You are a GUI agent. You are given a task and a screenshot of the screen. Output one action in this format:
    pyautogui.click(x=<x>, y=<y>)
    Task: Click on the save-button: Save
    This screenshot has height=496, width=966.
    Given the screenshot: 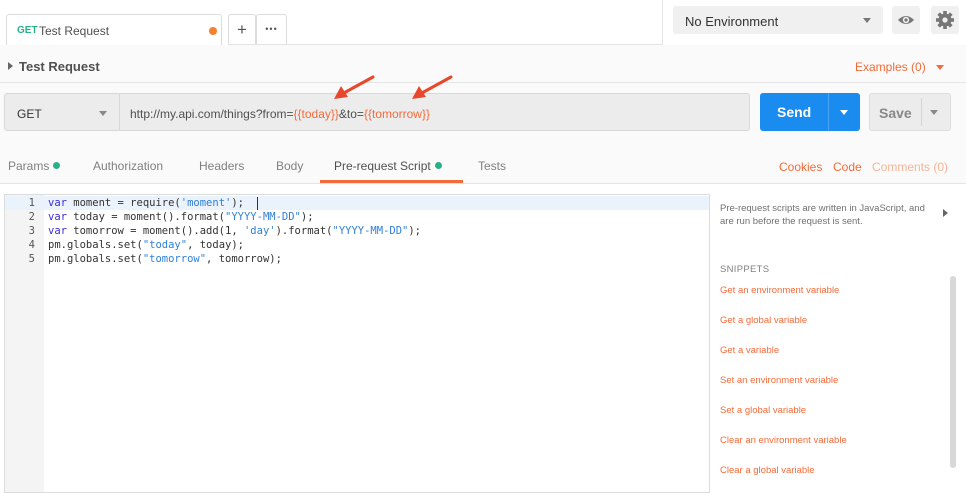 What is the action you would take?
    pyautogui.click(x=910, y=112)
    